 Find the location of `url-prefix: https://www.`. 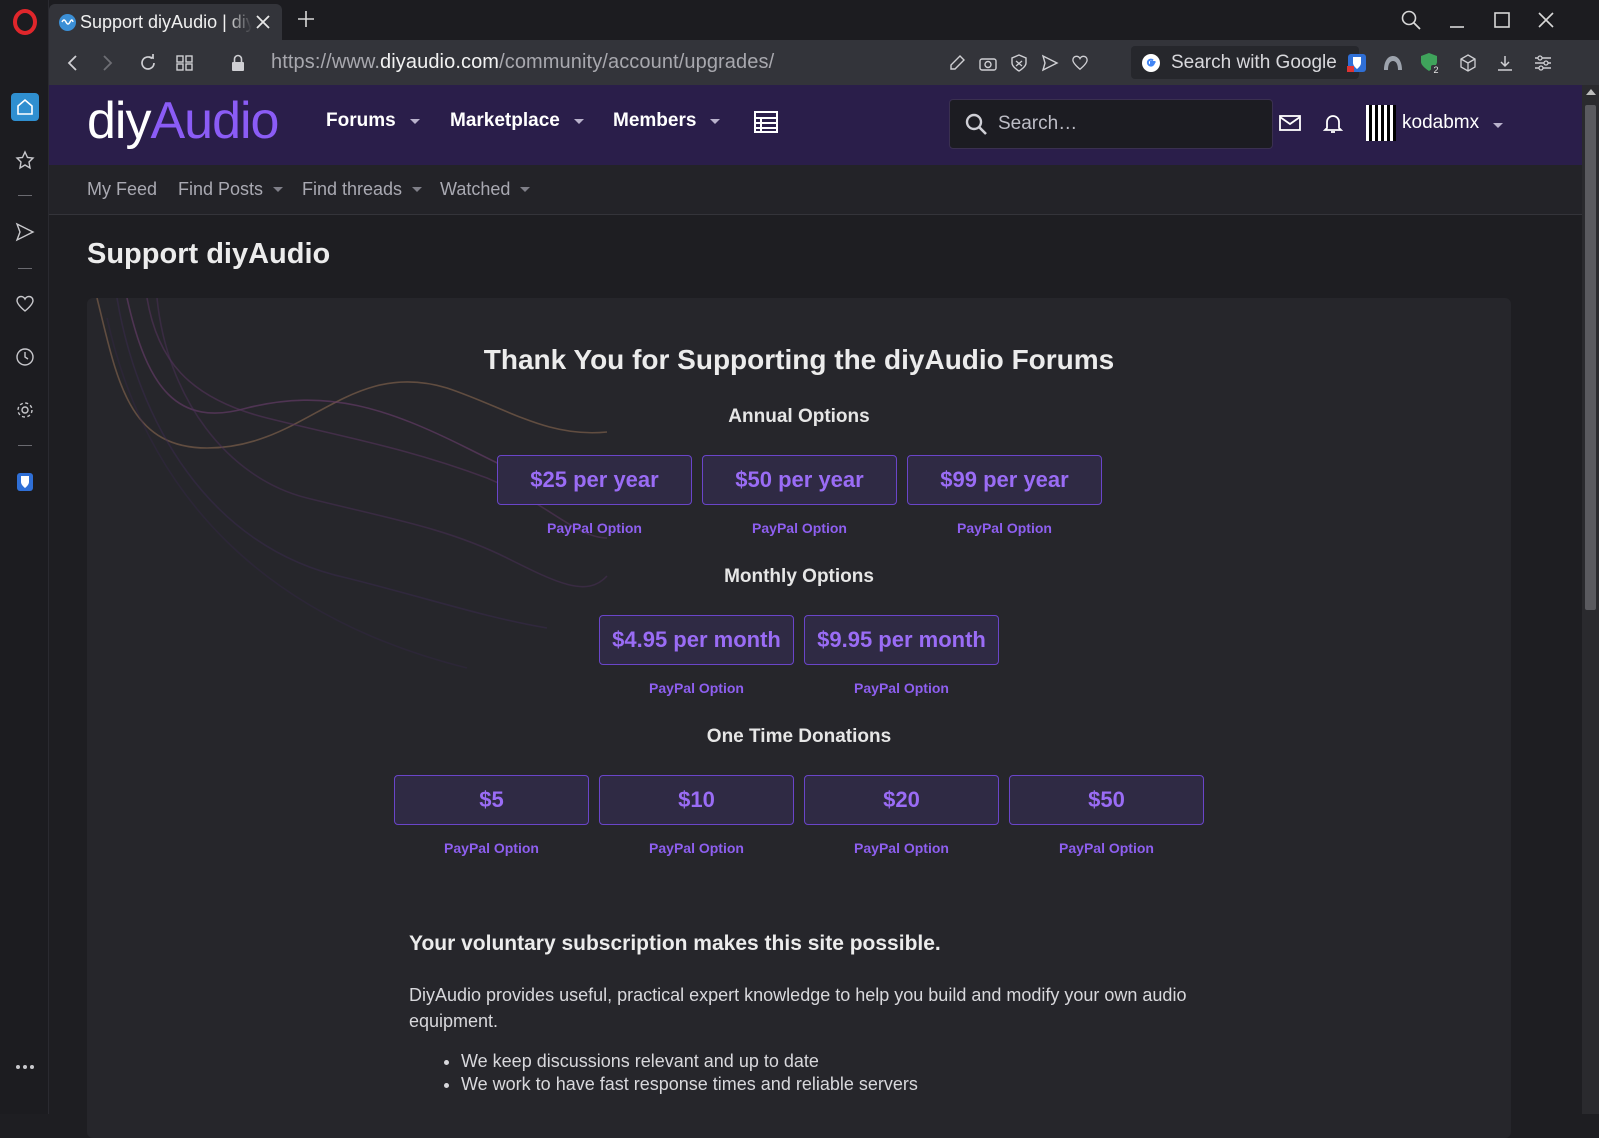

url-prefix: https://www. is located at coordinates (326, 62).